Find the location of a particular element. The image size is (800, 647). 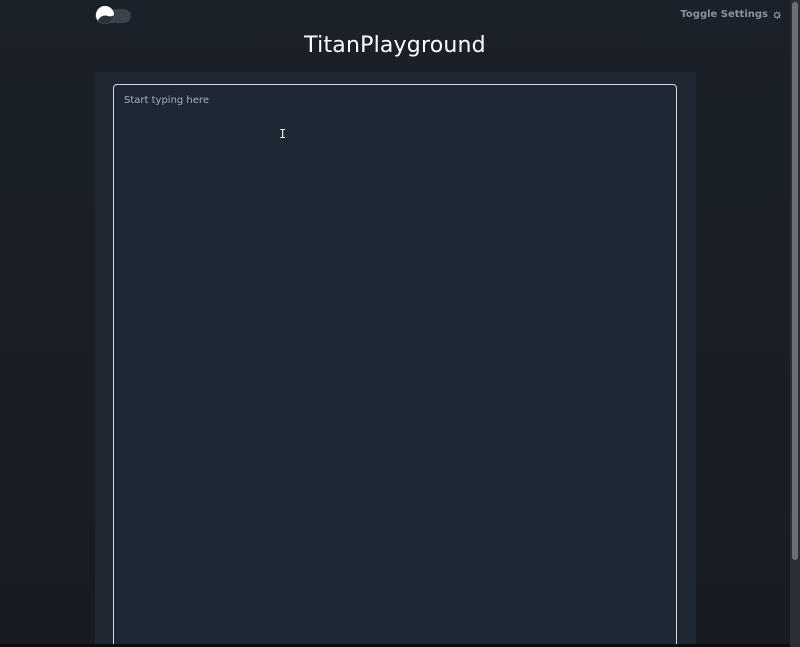

scrollbar-thumb is located at coordinates (795, 281).